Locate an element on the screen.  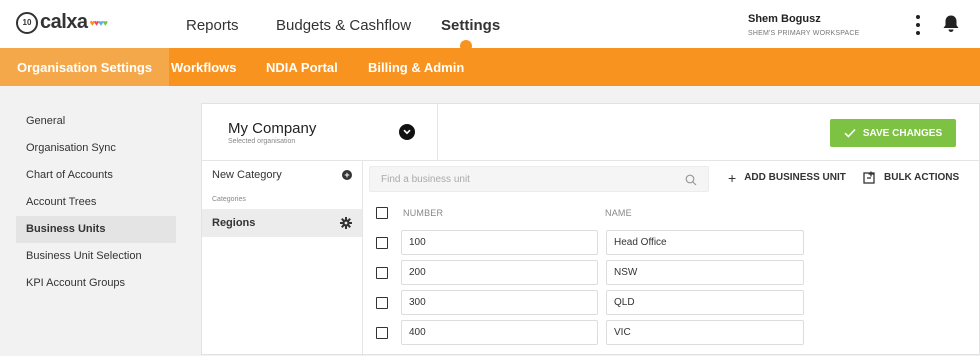
search-icon is located at coordinates (691, 182).